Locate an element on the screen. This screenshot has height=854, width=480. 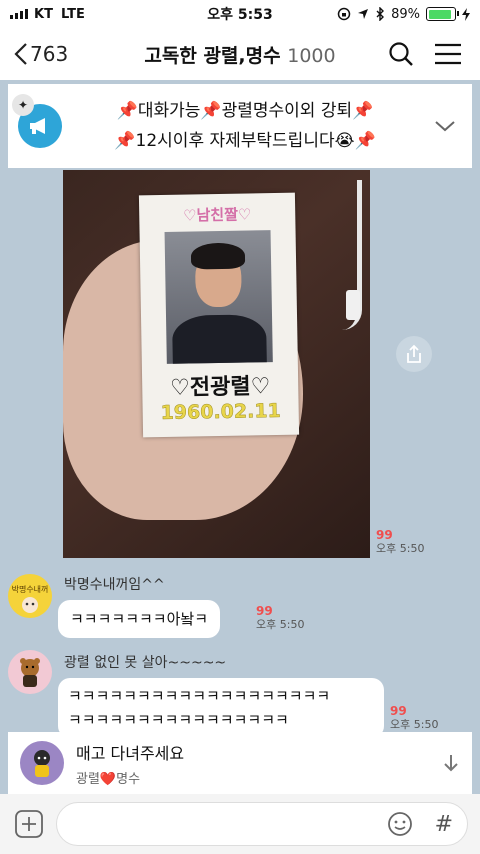
pin-icon: ✦ is located at coordinates (23, 105).